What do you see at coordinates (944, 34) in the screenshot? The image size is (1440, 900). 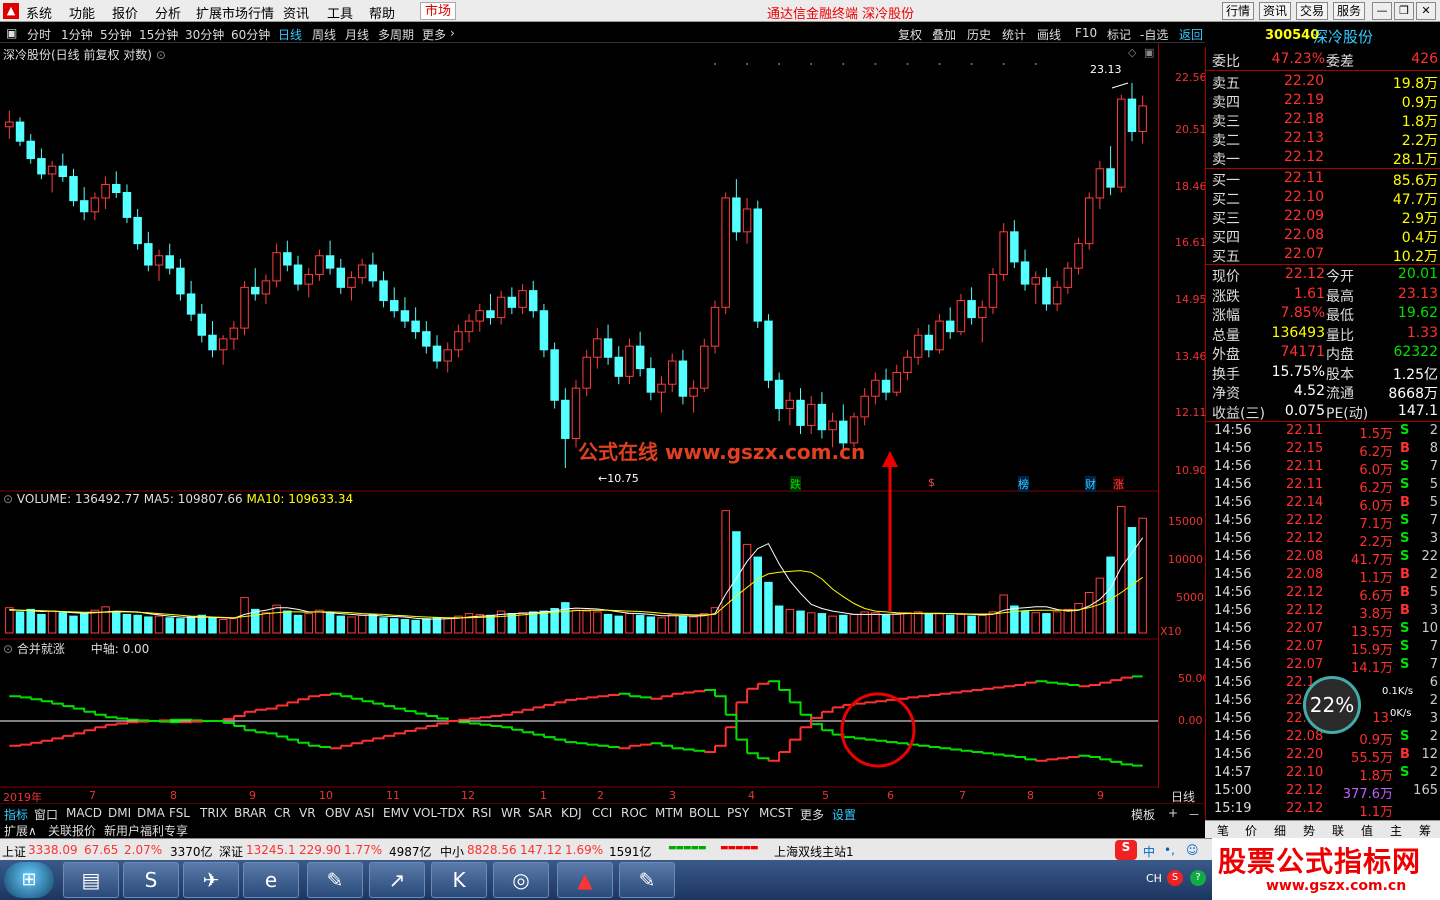 I see `overlay-button: 叠加` at bounding box center [944, 34].